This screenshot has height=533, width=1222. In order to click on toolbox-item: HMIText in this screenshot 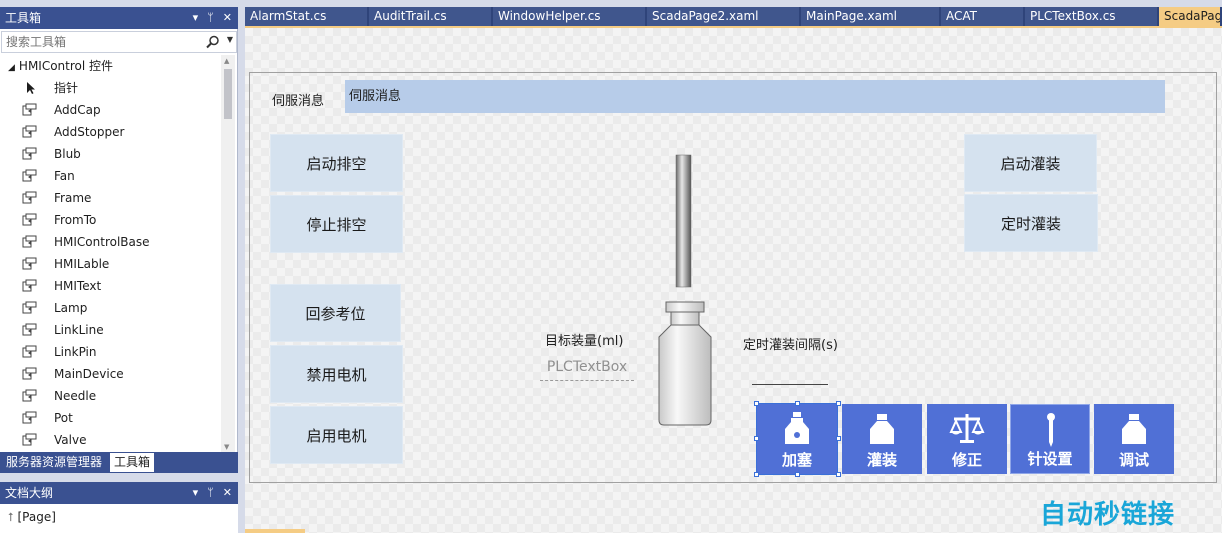, I will do `click(110, 286)`.